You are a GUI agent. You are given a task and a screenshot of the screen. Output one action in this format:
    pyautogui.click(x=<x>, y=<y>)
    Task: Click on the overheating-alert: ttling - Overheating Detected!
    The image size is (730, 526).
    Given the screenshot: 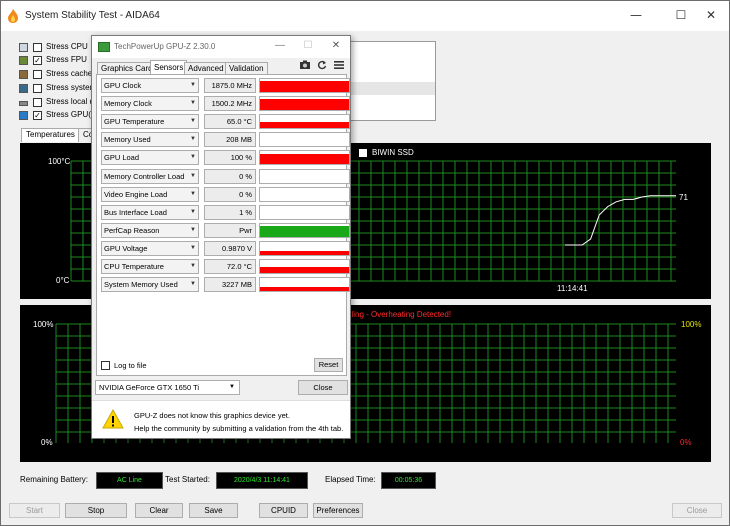 What is the action you would take?
    pyautogui.click(x=399, y=314)
    